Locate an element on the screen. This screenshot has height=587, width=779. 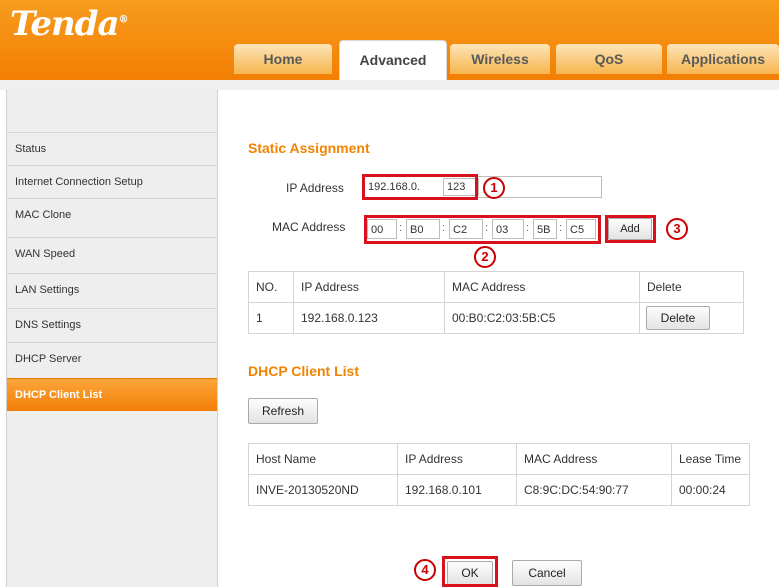
cell-no: 1 is located at coordinates (271, 318).